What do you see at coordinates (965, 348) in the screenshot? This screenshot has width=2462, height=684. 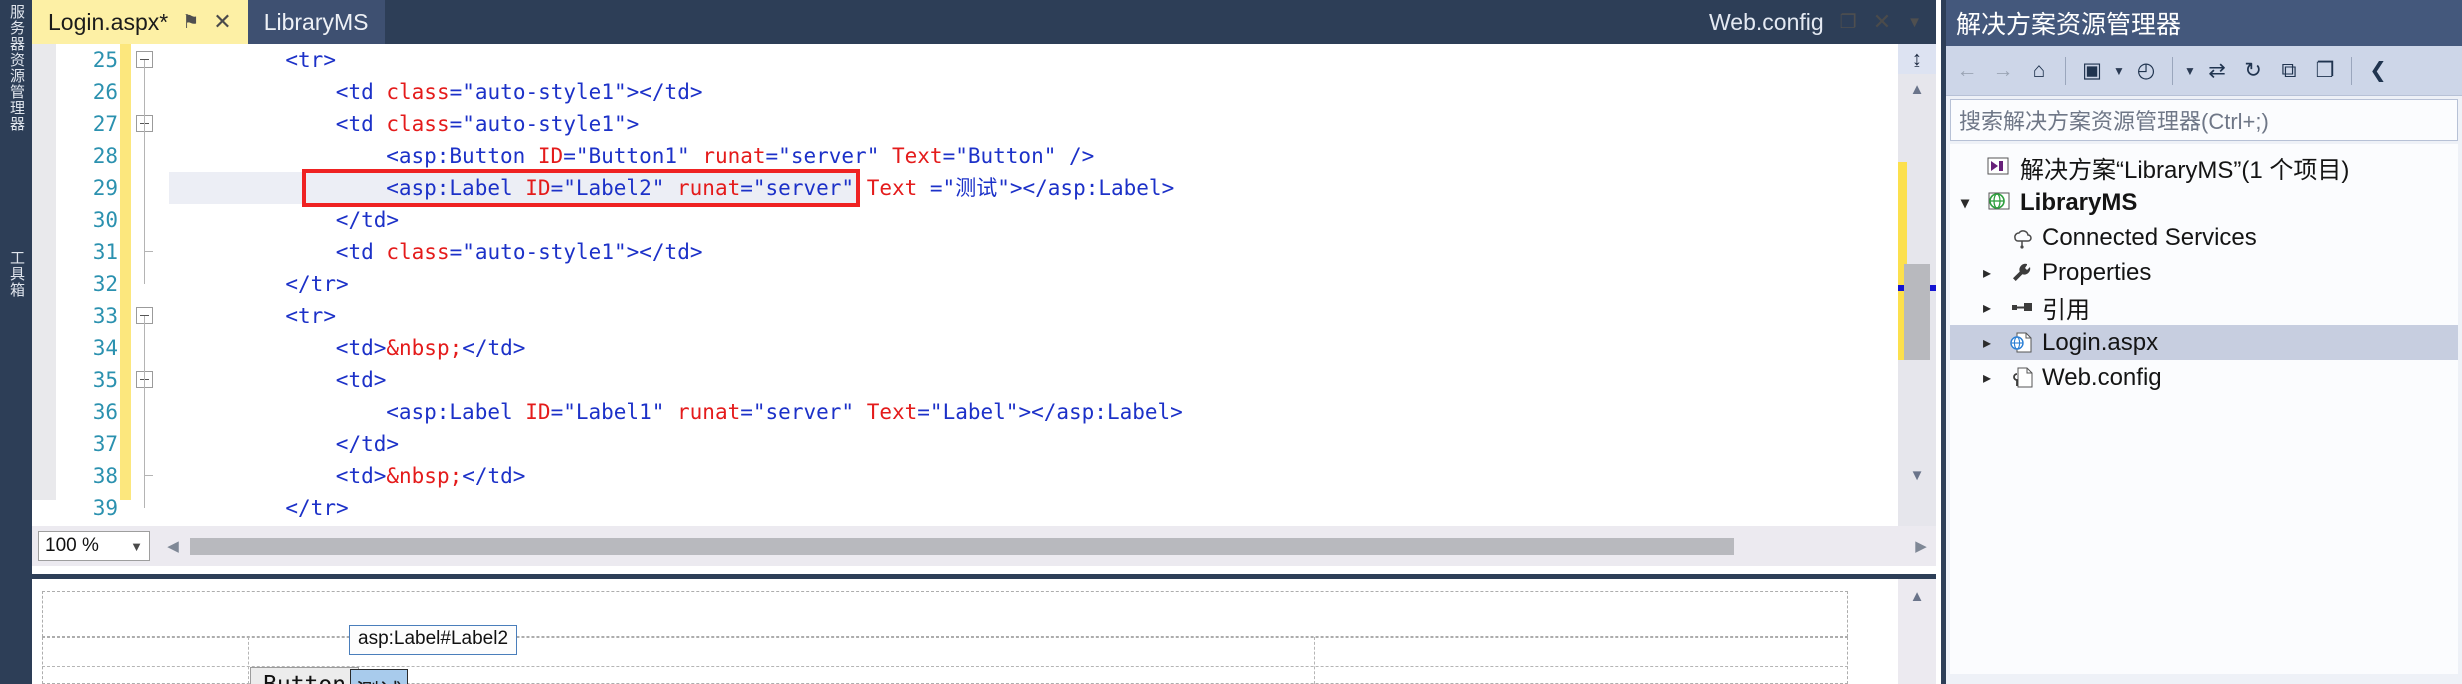 I see `code-line: 34 <td>&nbsp;</td>` at bounding box center [965, 348].